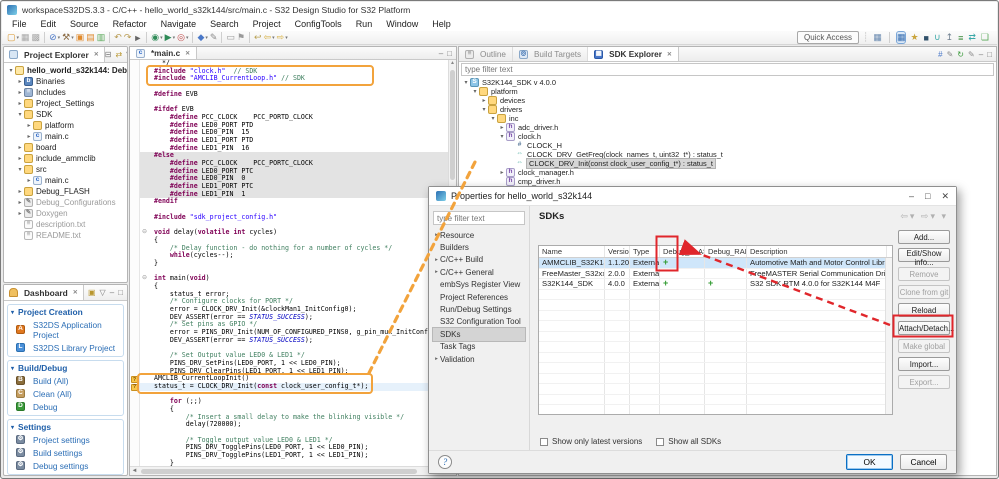  I want to click on union-perspective-icon: ∪, so click(937, 38).